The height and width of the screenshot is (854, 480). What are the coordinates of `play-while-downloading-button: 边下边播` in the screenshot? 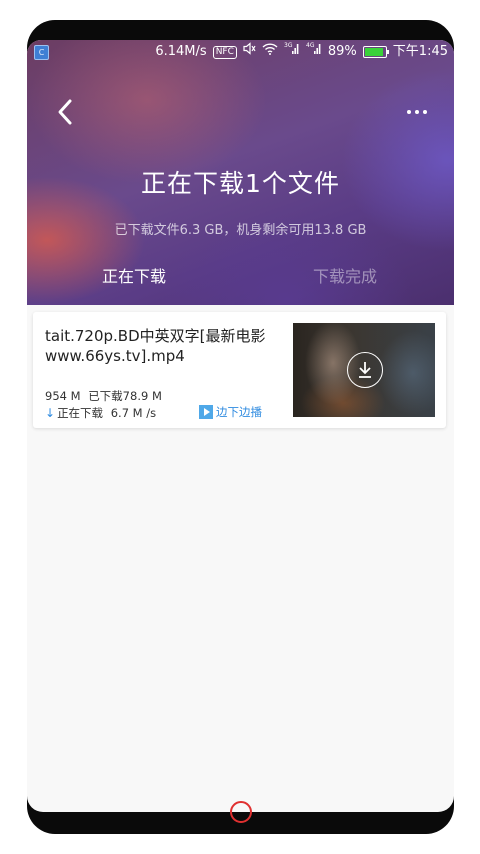 It's located at (230, 412).